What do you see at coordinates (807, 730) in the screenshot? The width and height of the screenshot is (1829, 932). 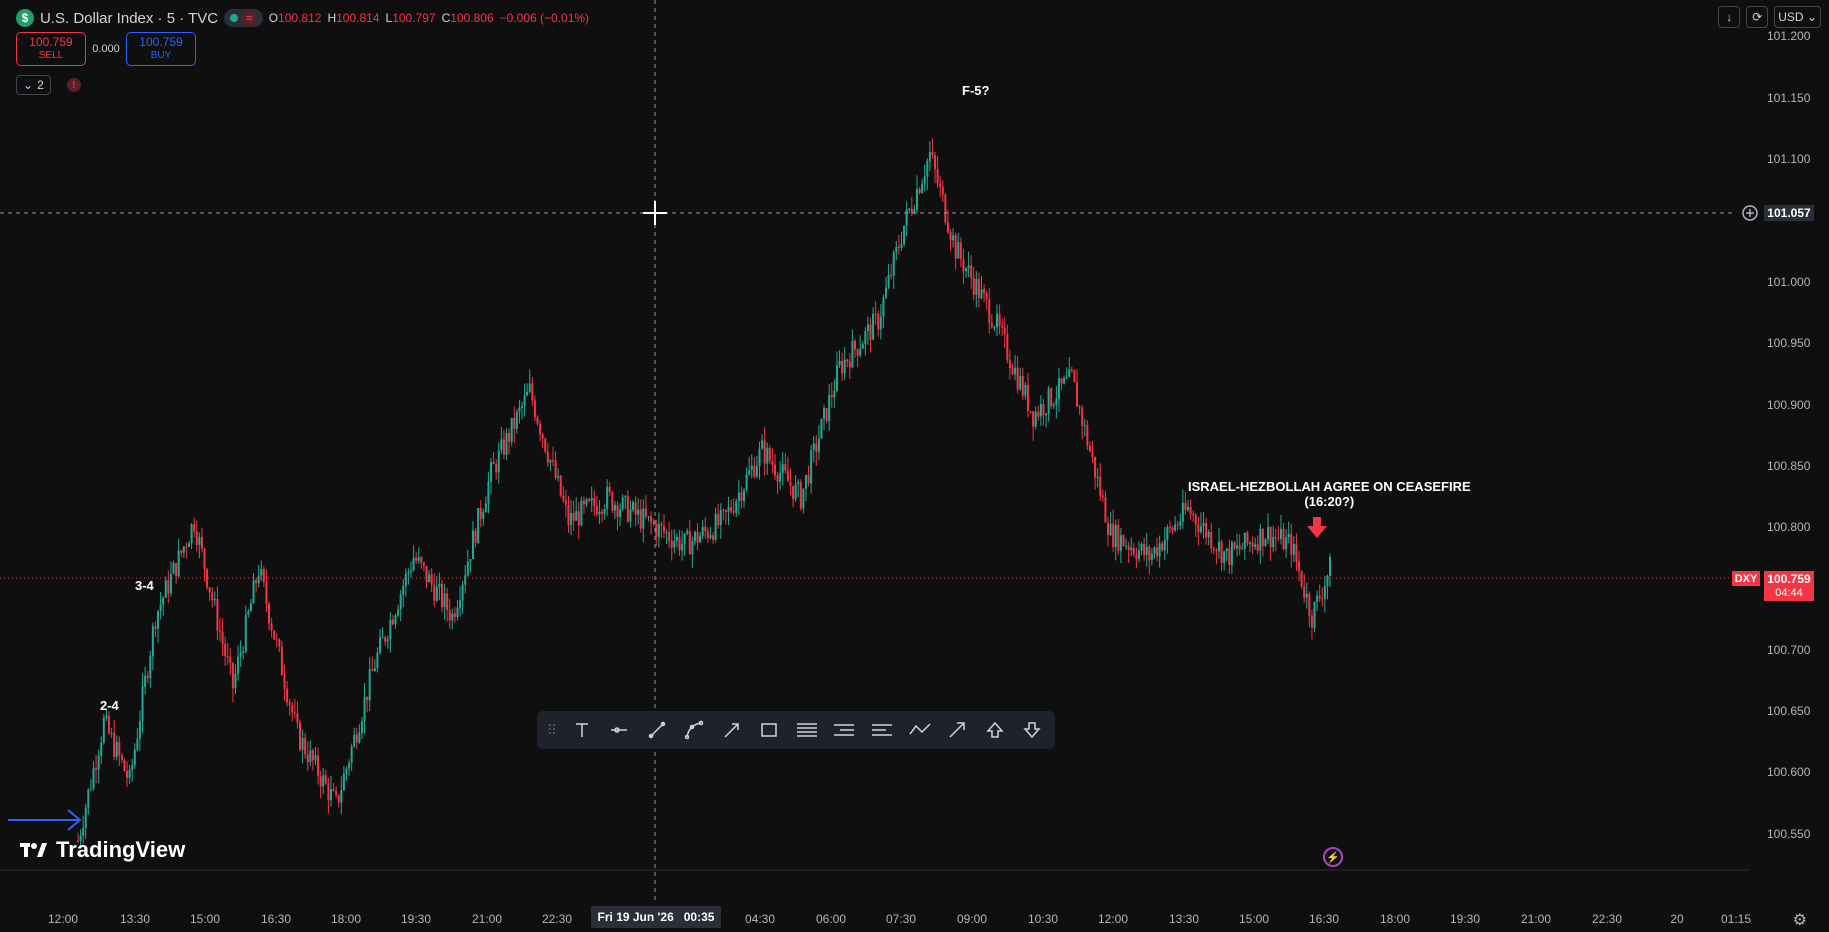 I see `fib-retracement-icon` at bounding box center [807, 730].